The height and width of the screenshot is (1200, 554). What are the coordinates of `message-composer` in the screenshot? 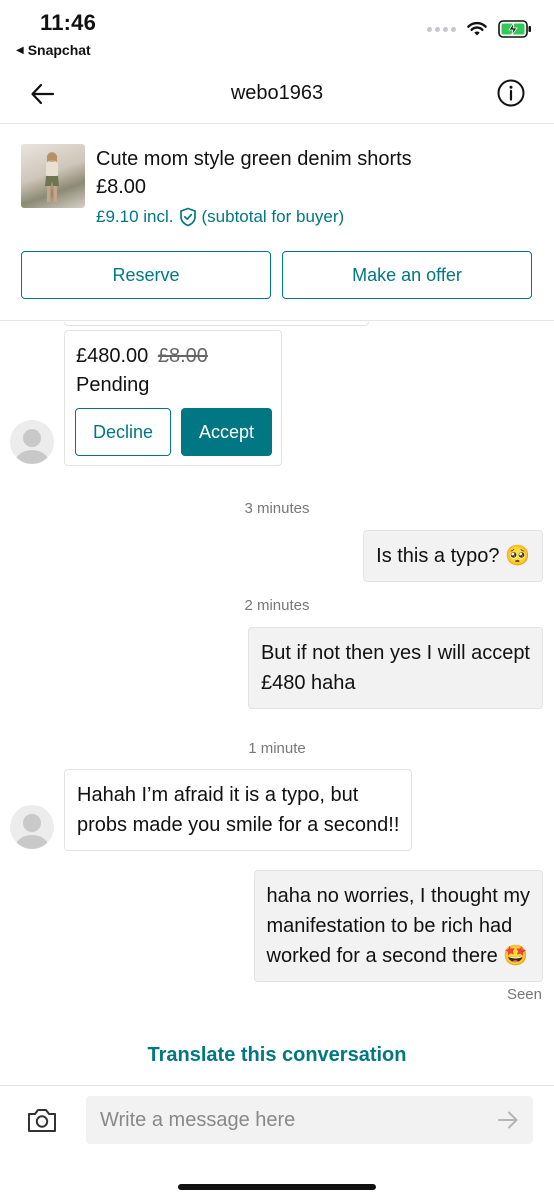 It's located at (277, 1142).